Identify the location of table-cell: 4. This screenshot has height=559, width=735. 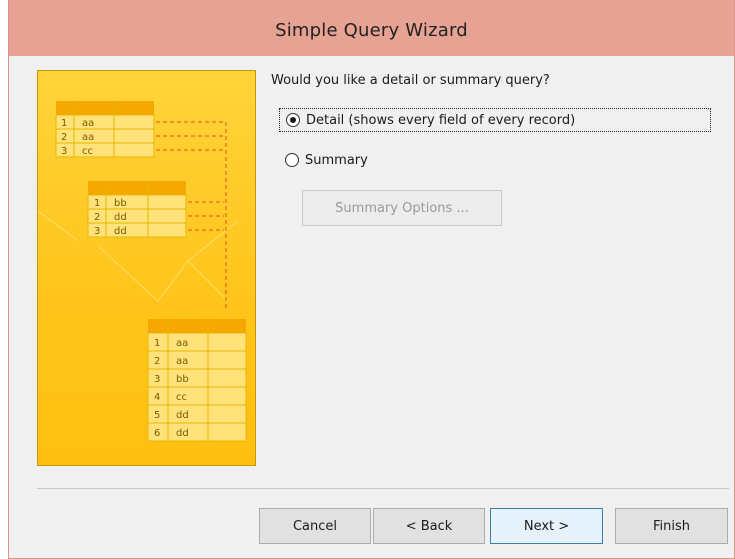
(157, 397).